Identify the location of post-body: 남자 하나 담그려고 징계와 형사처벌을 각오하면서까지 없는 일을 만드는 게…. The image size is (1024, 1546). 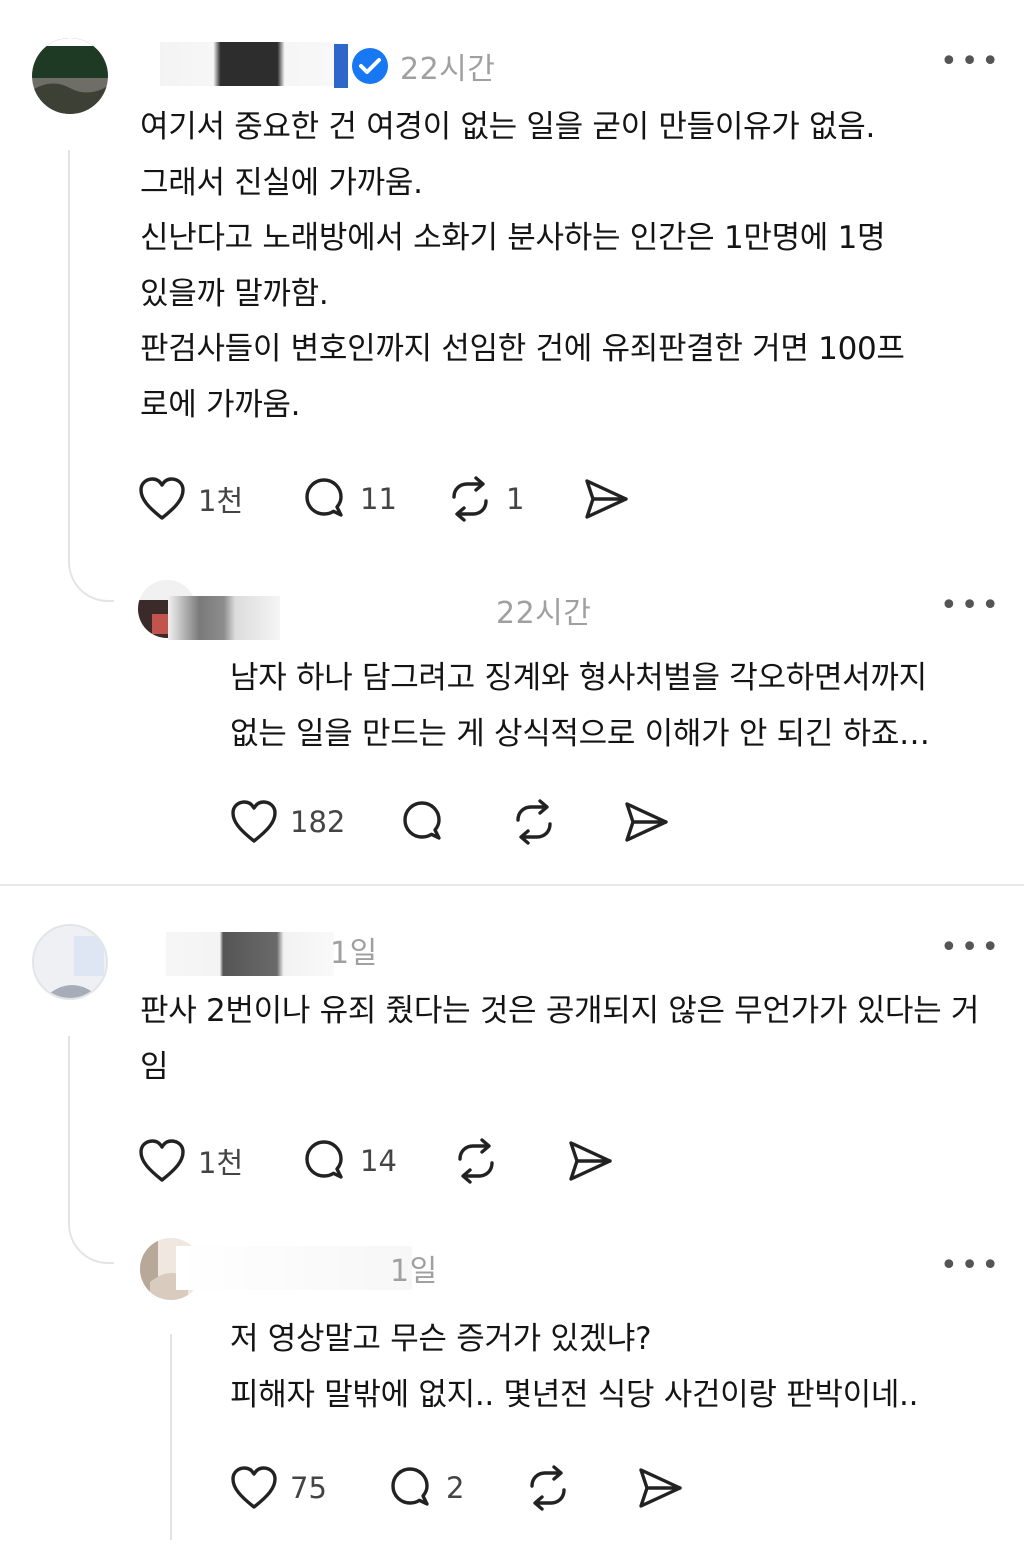
(580, 706).